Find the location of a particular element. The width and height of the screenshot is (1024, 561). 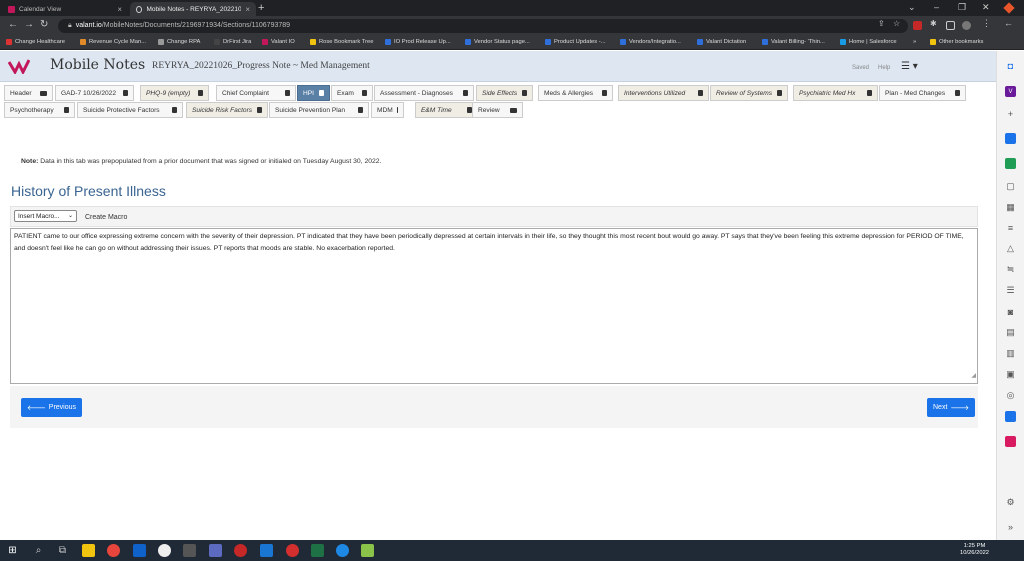

tab-chief-complaint: Chief Complaint is located at coordinates (256, 93).